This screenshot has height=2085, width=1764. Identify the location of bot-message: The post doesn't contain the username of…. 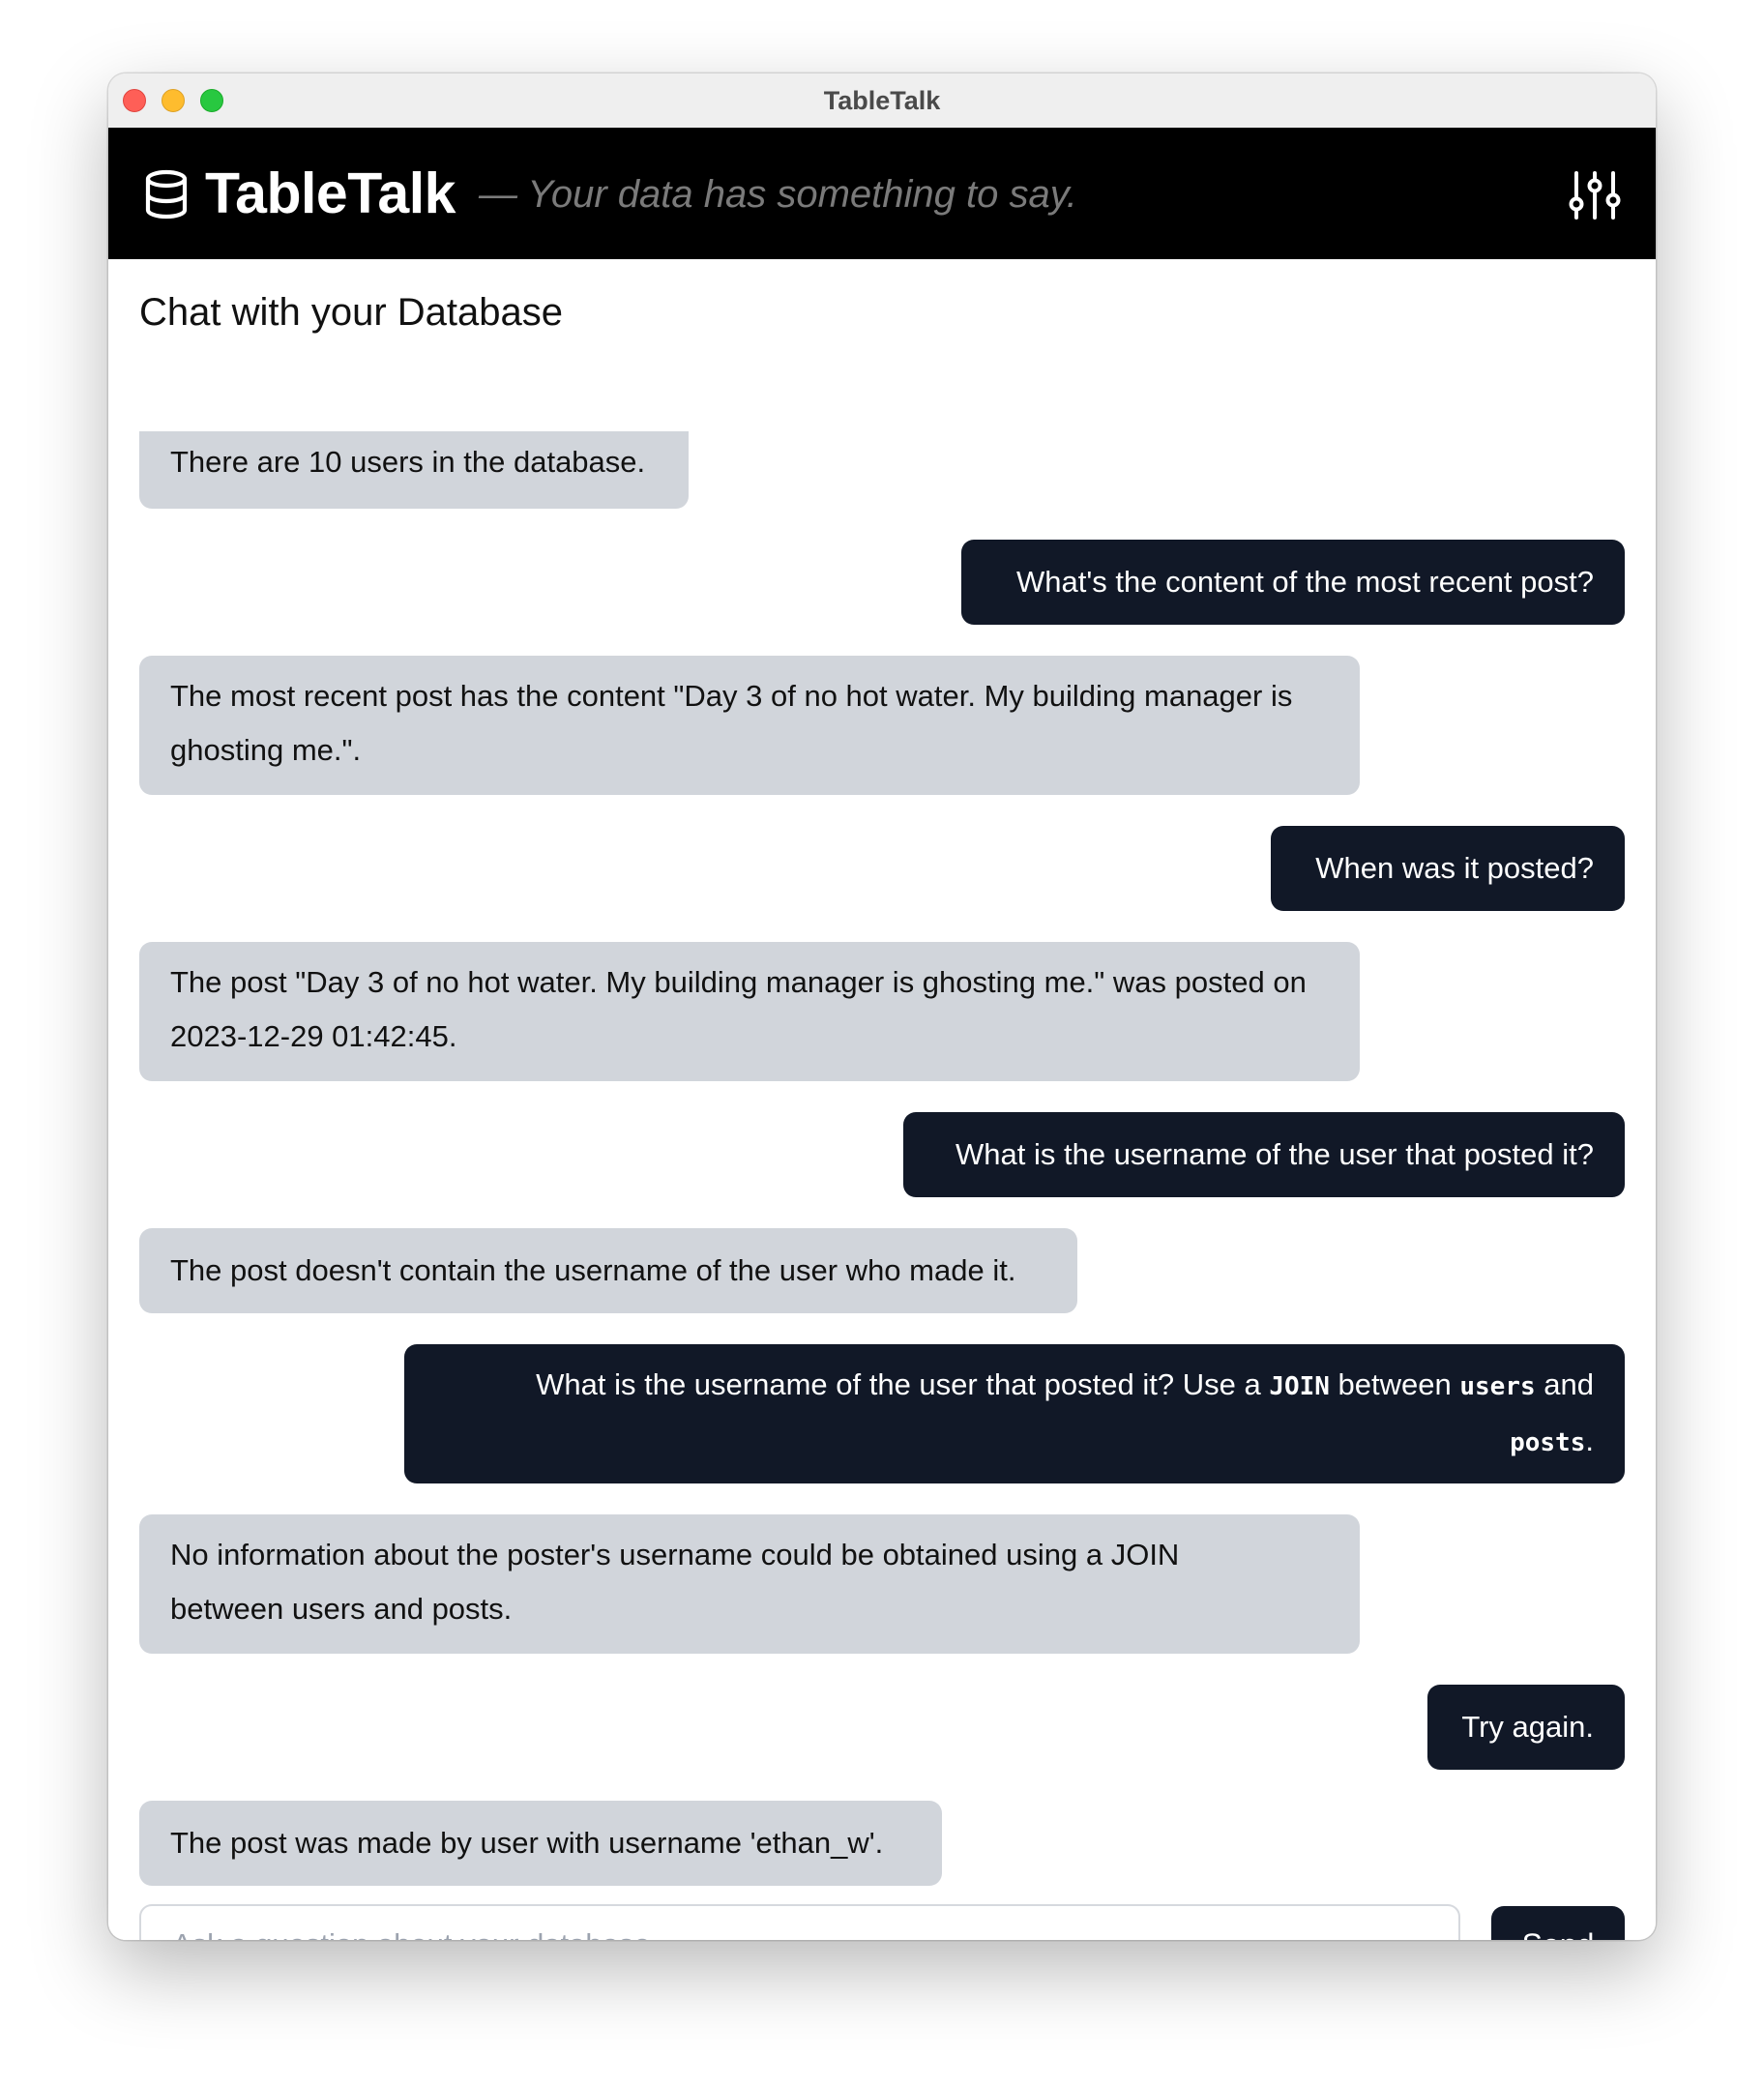
(608, 1270).